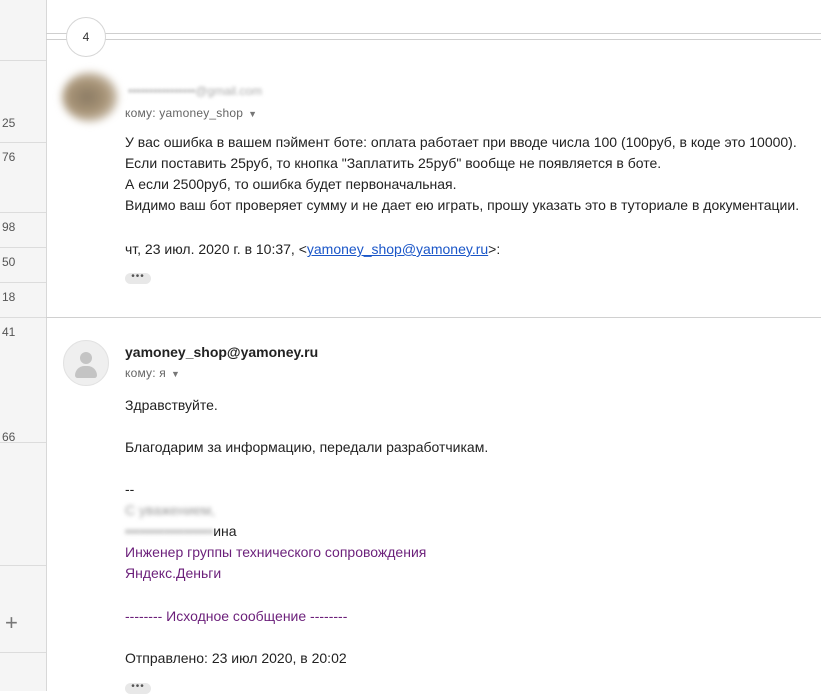 The image size is (821, 694). I want to click on signature-name: ••••••••••••••••••ина, so click(181, 531).